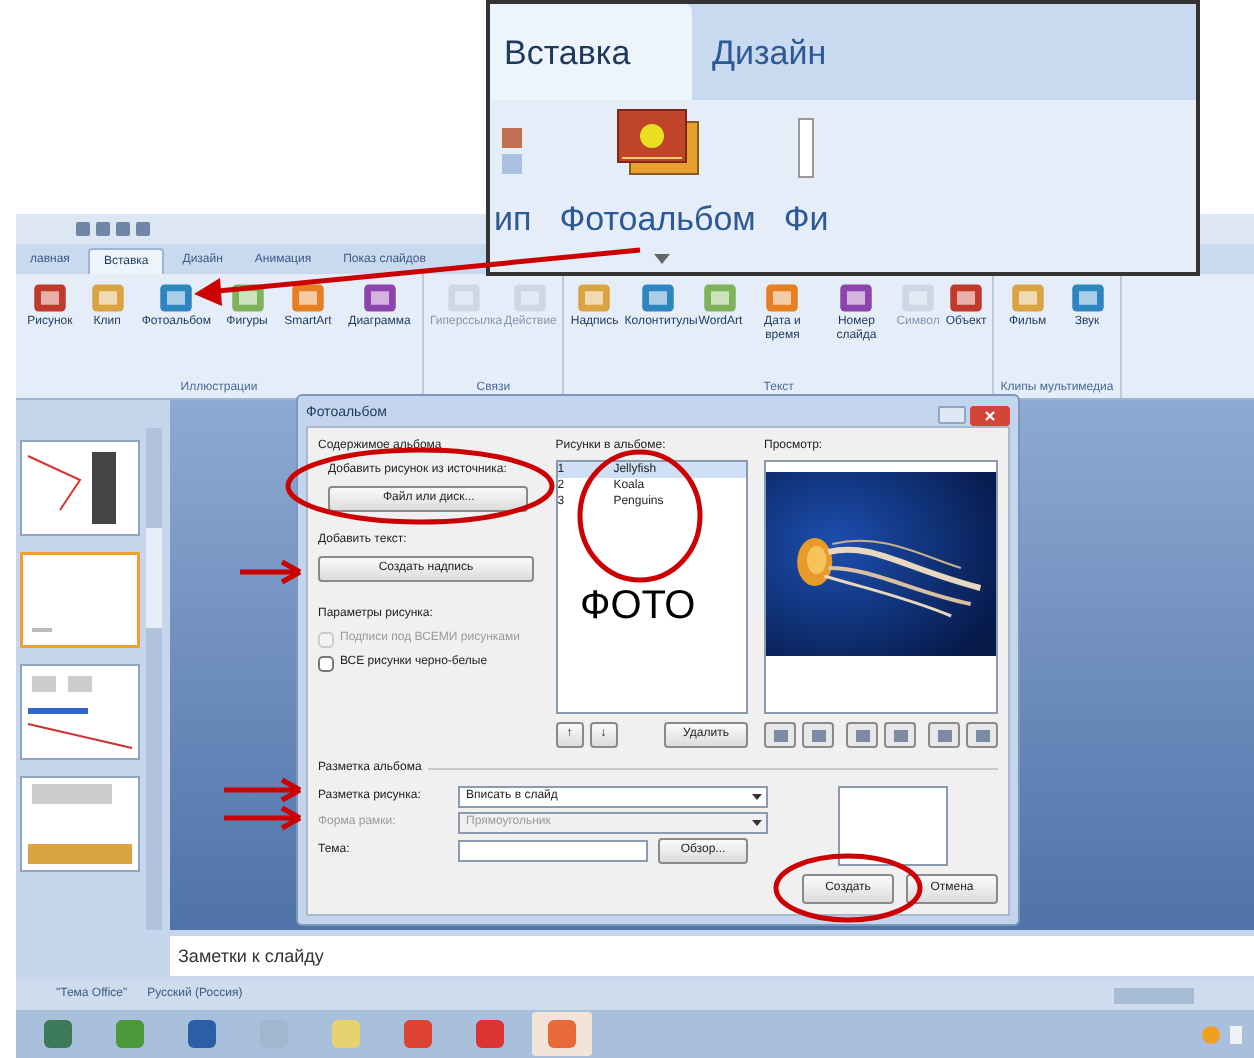 The width and height of the screenshot is (1254, 1058). I want to click on ribbon-tab: Вставка, so click(591, 52).